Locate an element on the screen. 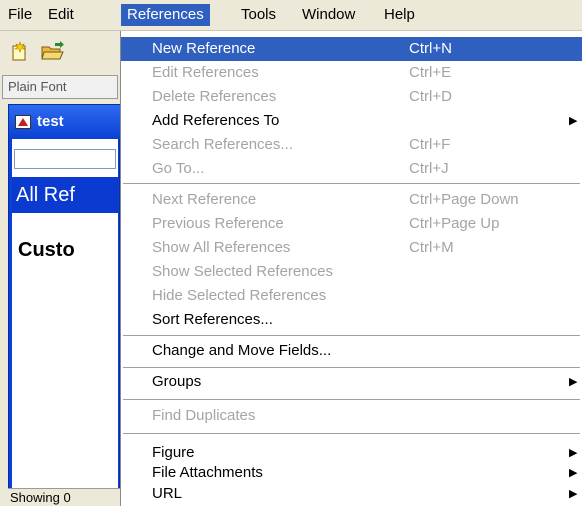 This screenshot has height=506, width=582. menu-item-label: Previous Reference is located at coordinates (218, 223).